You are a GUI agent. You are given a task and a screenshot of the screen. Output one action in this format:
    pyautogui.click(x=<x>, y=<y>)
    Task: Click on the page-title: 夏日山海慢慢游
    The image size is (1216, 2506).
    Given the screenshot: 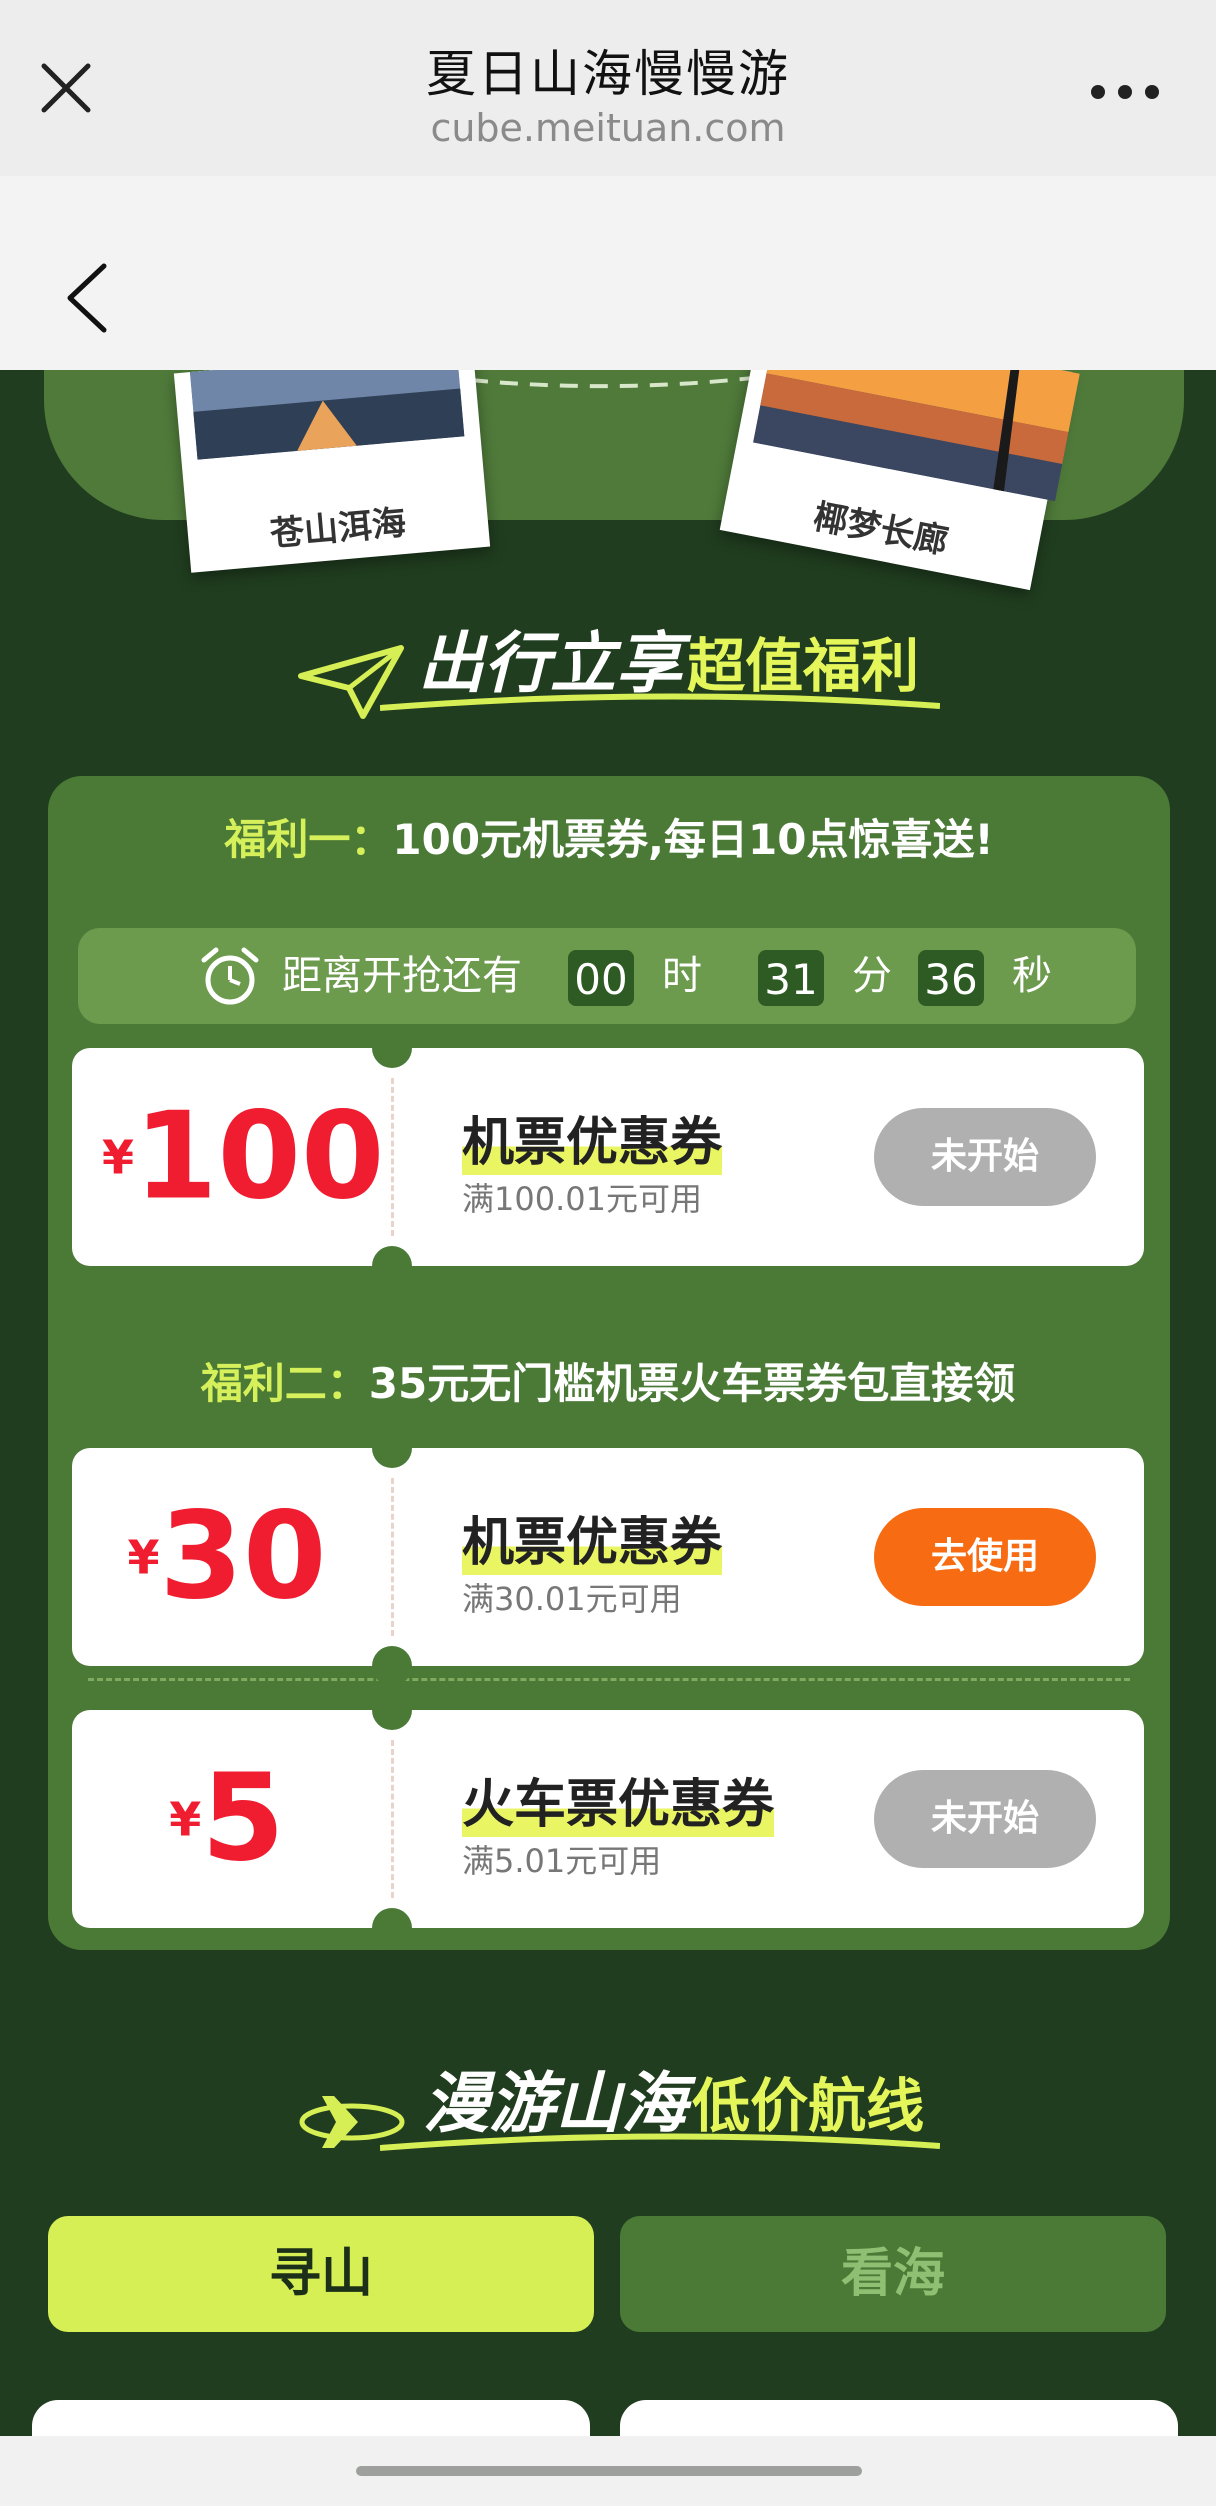 What is the action you would take?
    pyautogui.click(x=608, y=74)
    